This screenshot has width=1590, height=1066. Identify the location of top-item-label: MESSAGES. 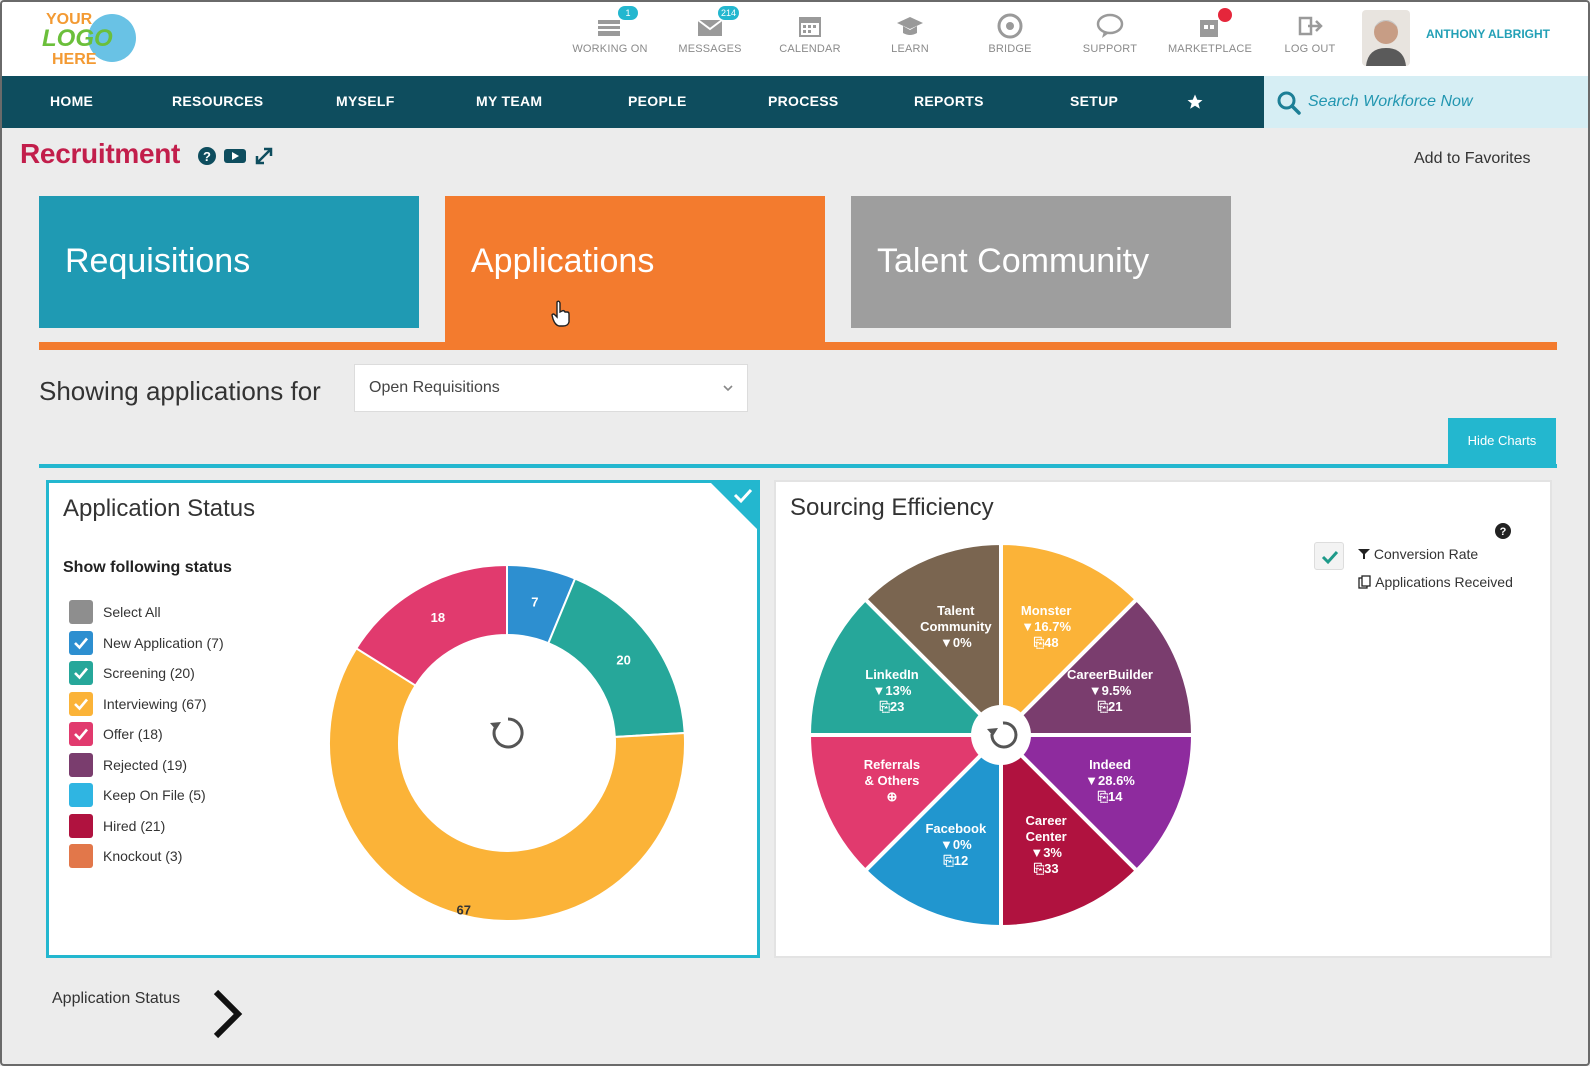
(710, 49).